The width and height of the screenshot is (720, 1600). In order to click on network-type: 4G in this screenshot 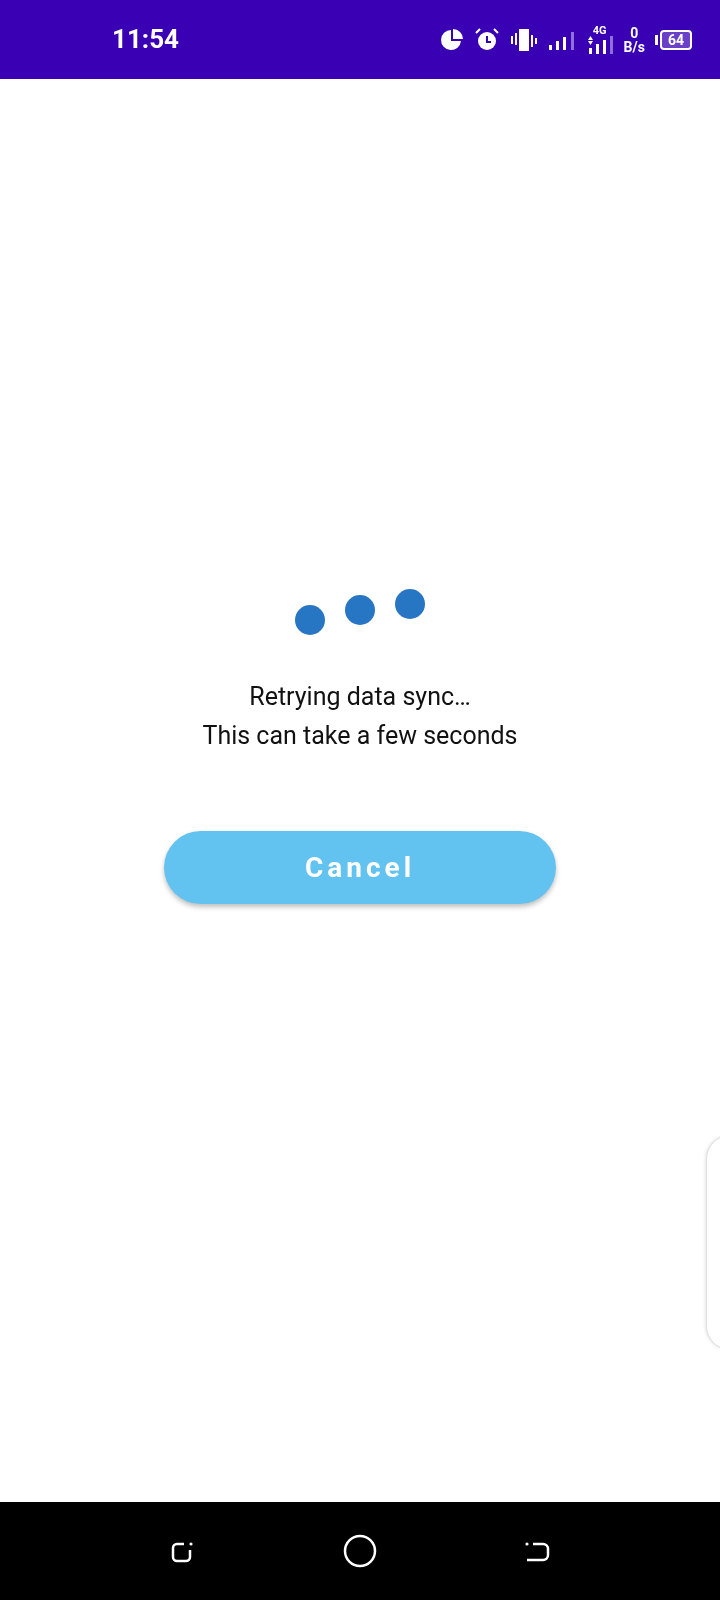, I will do `click(599, 30)`.